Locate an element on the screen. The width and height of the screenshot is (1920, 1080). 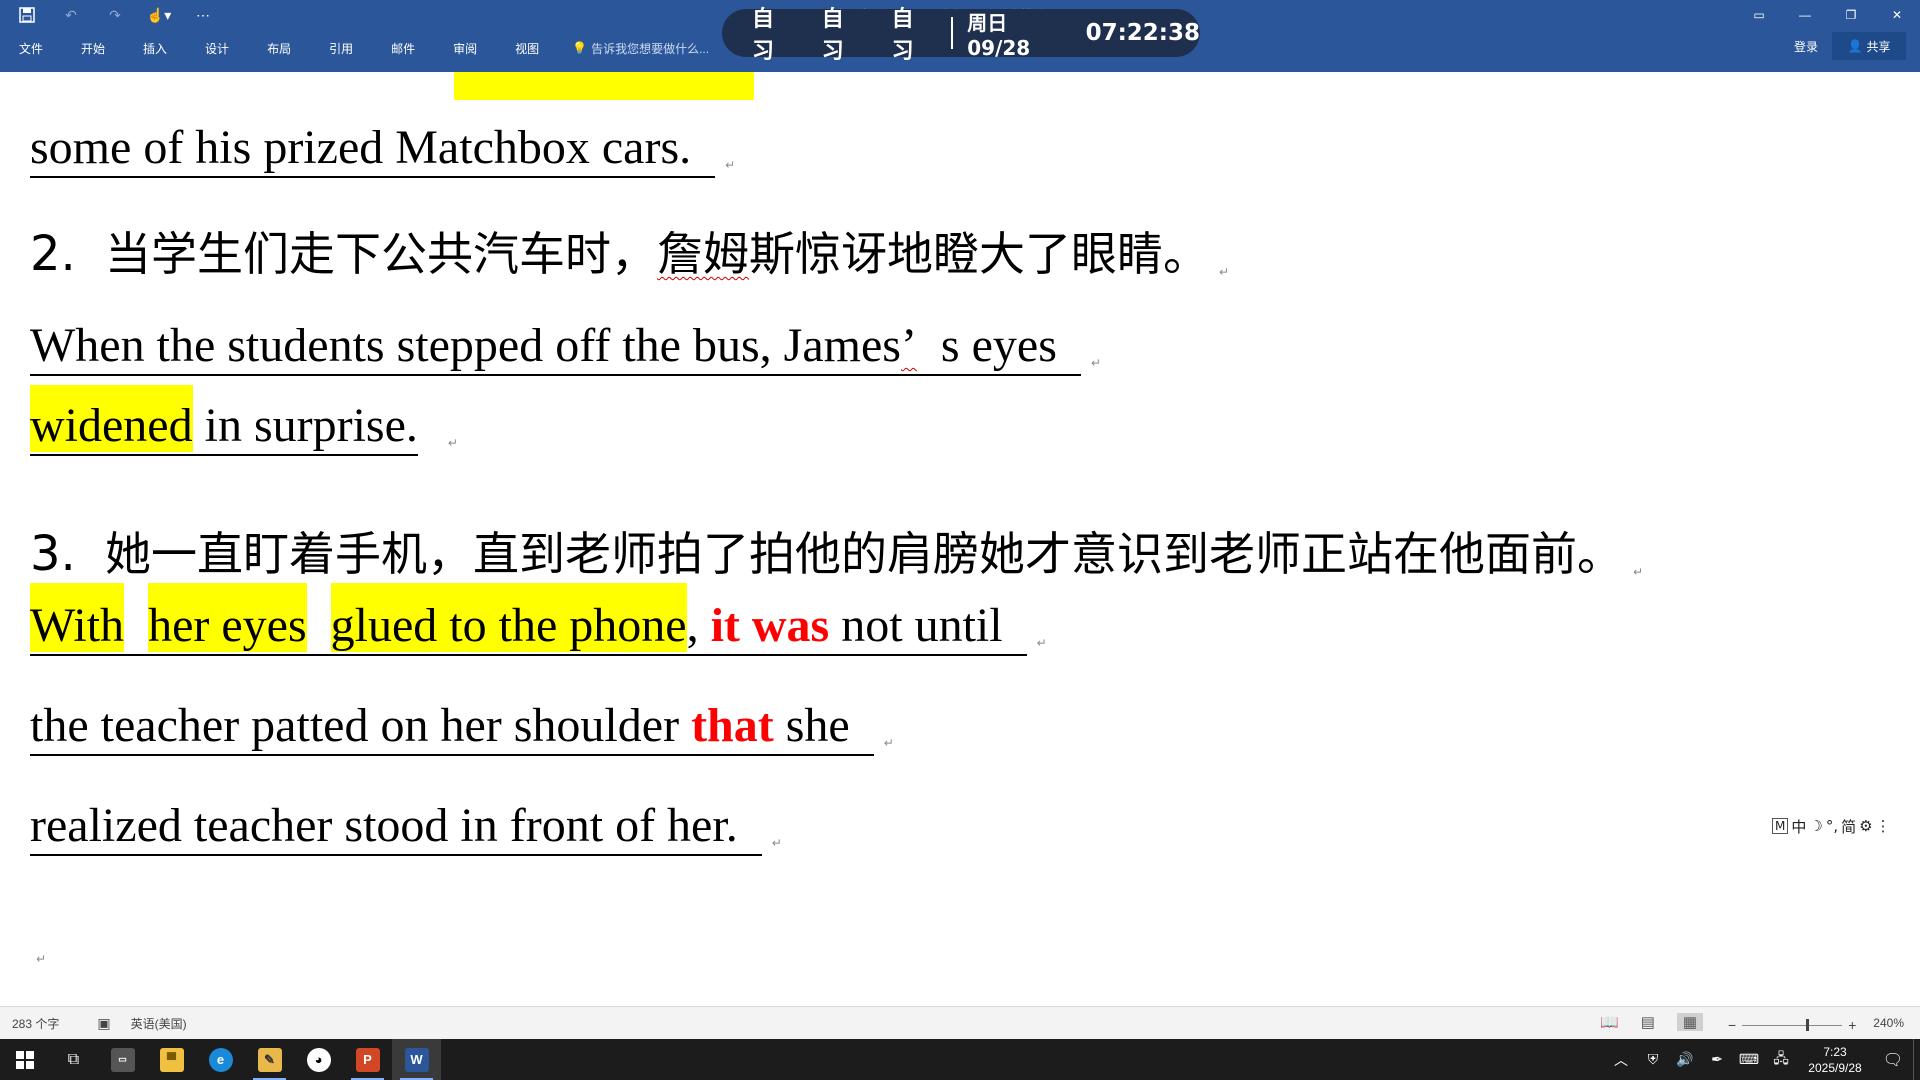
tab-view: 视图 is located at coordinates (527, 48).